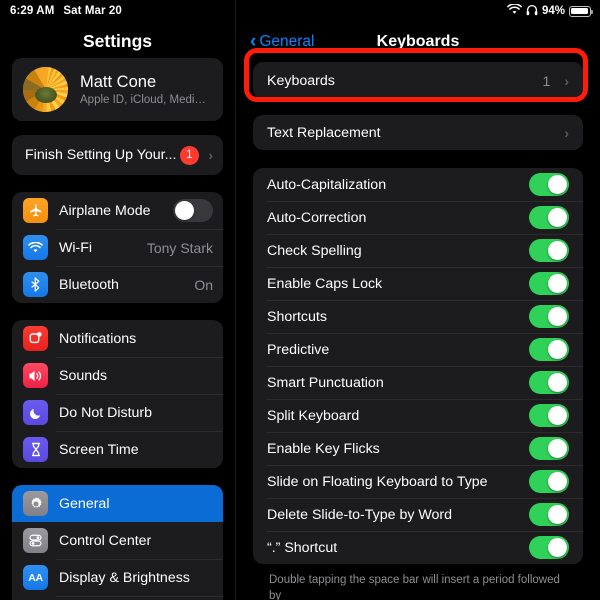  Describe the element at coordinates (323, 448) in the screenshot. I see `toggle-label: Enable Key Flicks` at that location.